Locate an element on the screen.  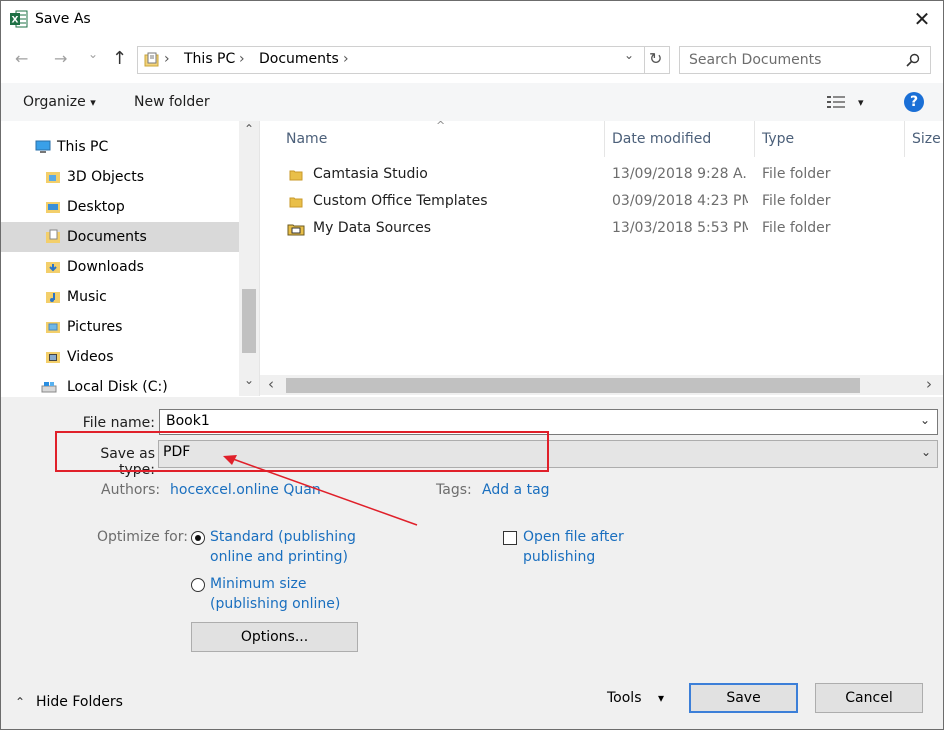
hide-folders-chevron-icon: ⌃ is located at coordinates (20, 702).